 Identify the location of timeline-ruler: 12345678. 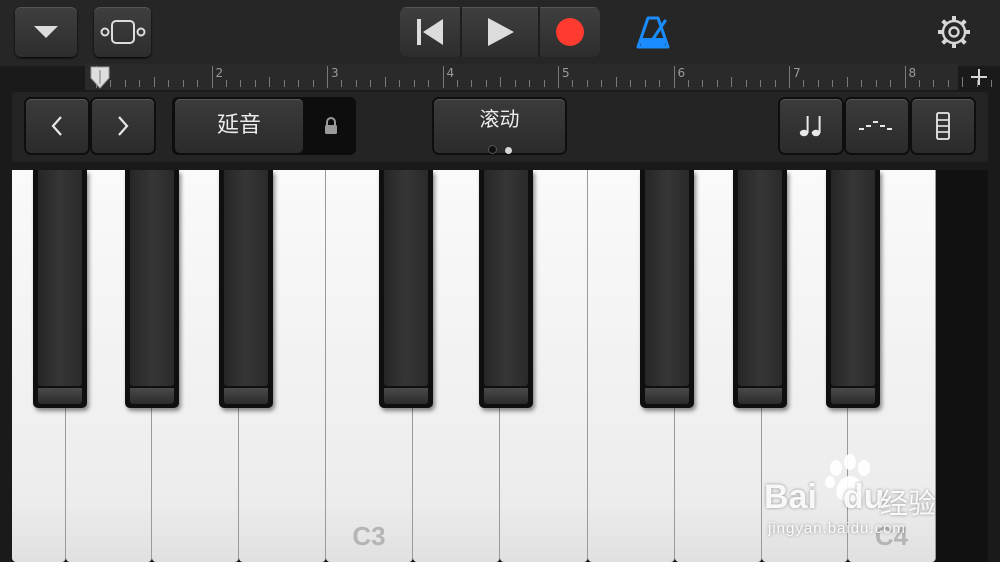
(539, 77).